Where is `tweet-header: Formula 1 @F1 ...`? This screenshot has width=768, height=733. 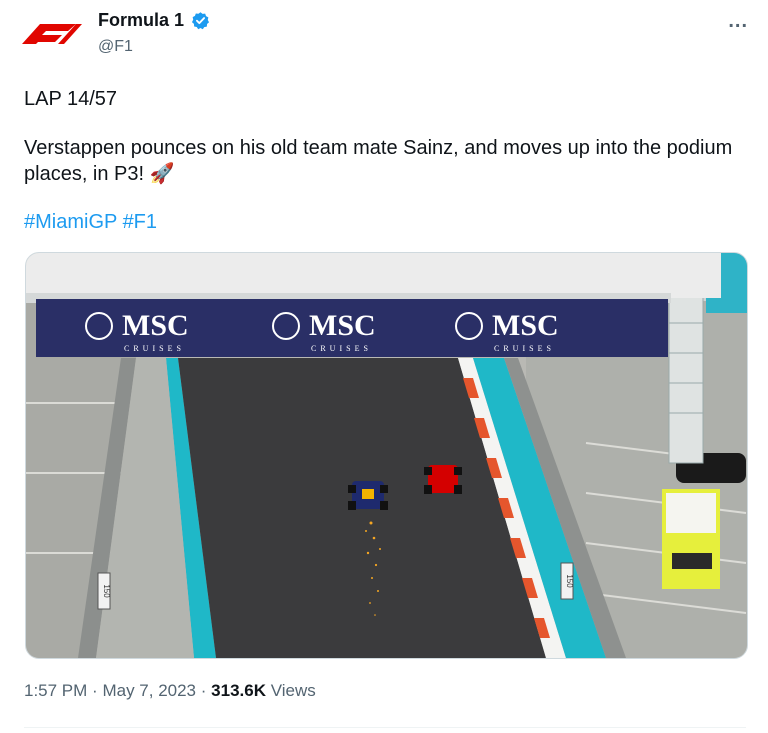
tweet-header: Formula 1 @F1 ... is located at coordinates (383, 30).